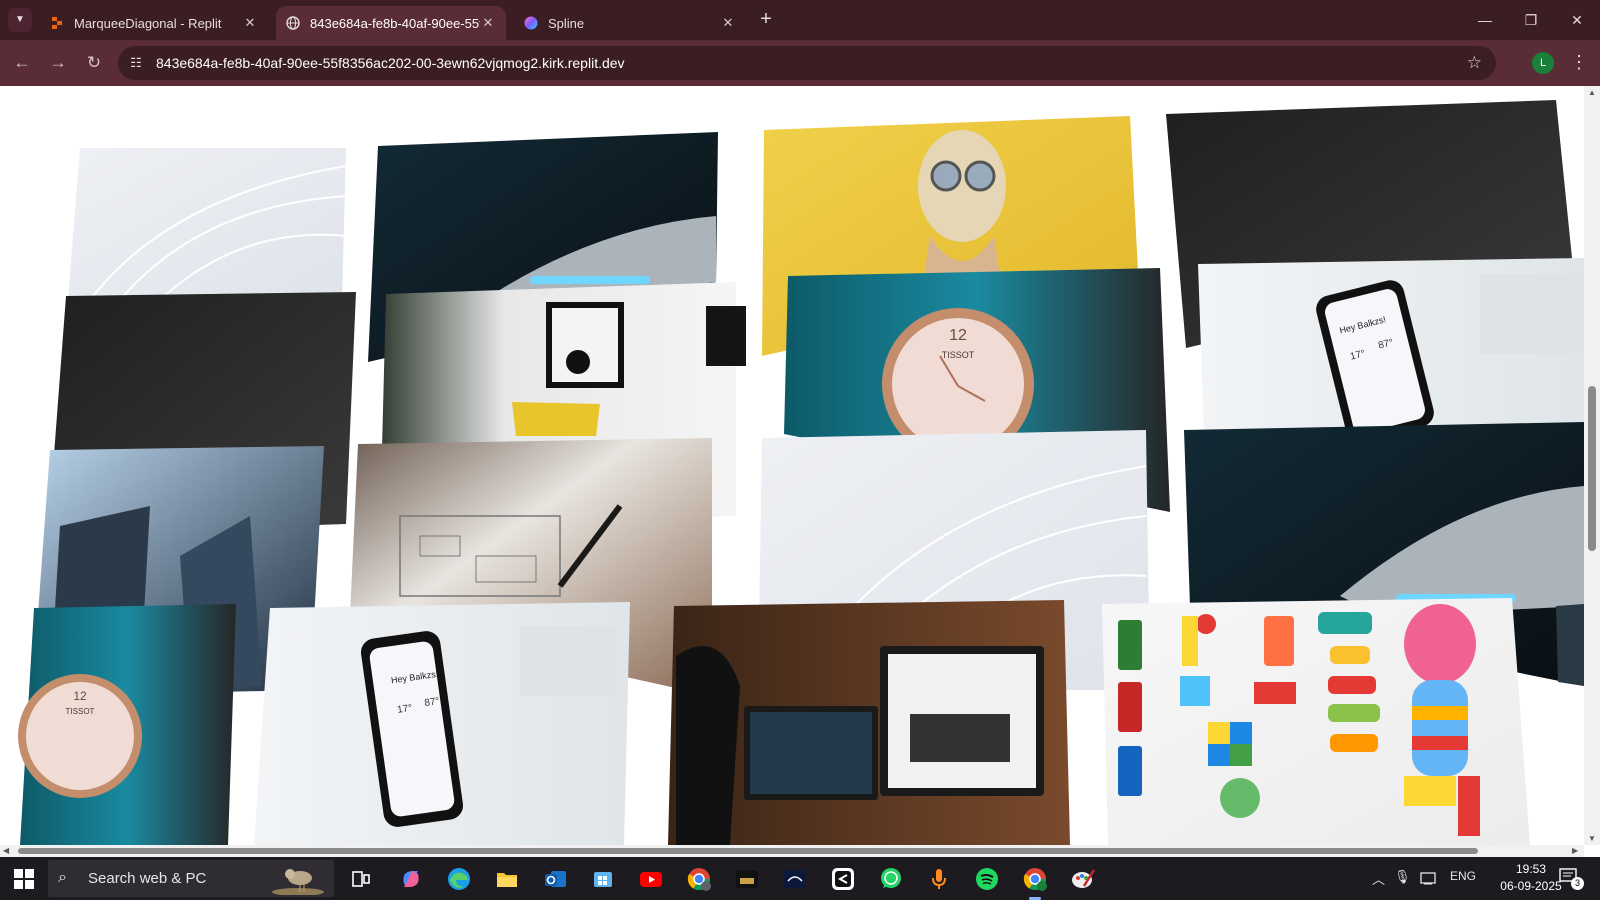 Image resolution: width=1600 pixels, height=900 pixels. What do you see at coordinates (361, 879) in the screenshot?
I see `task-view-icon` at bounding box center [361, 879].